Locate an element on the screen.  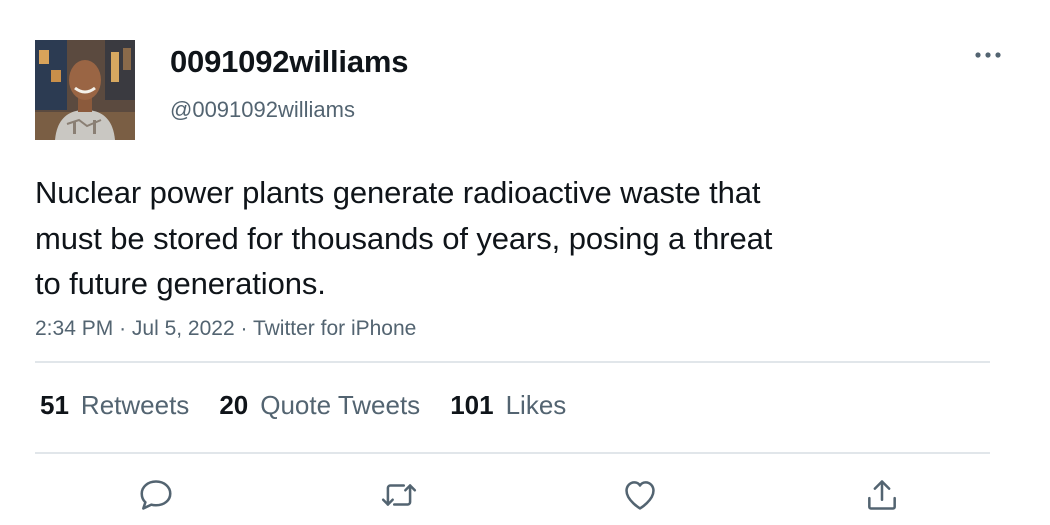
more-dots-icon is located at coordinates (988, 55).